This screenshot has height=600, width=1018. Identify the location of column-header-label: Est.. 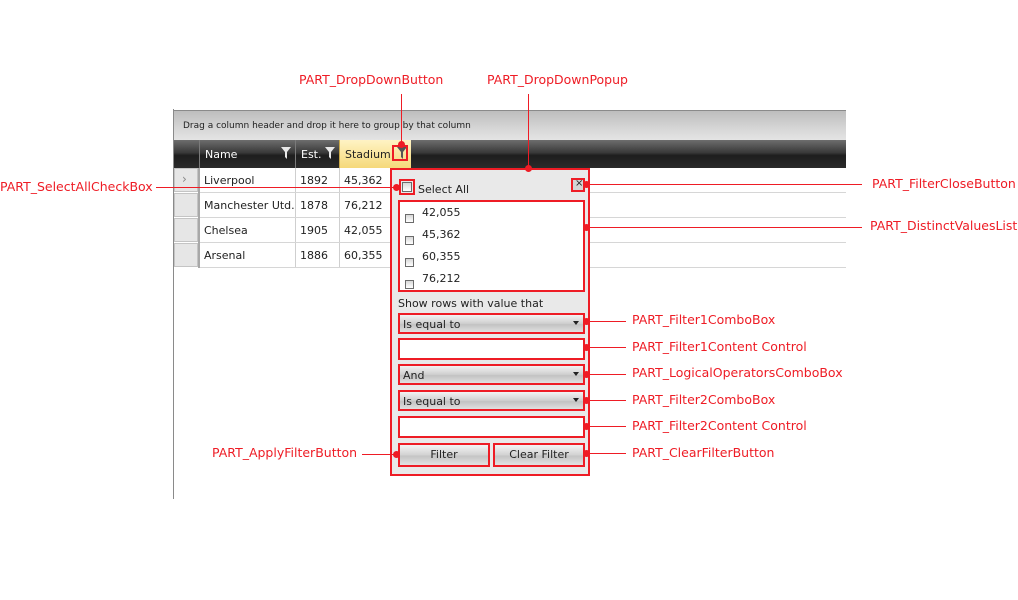
(311, 154).